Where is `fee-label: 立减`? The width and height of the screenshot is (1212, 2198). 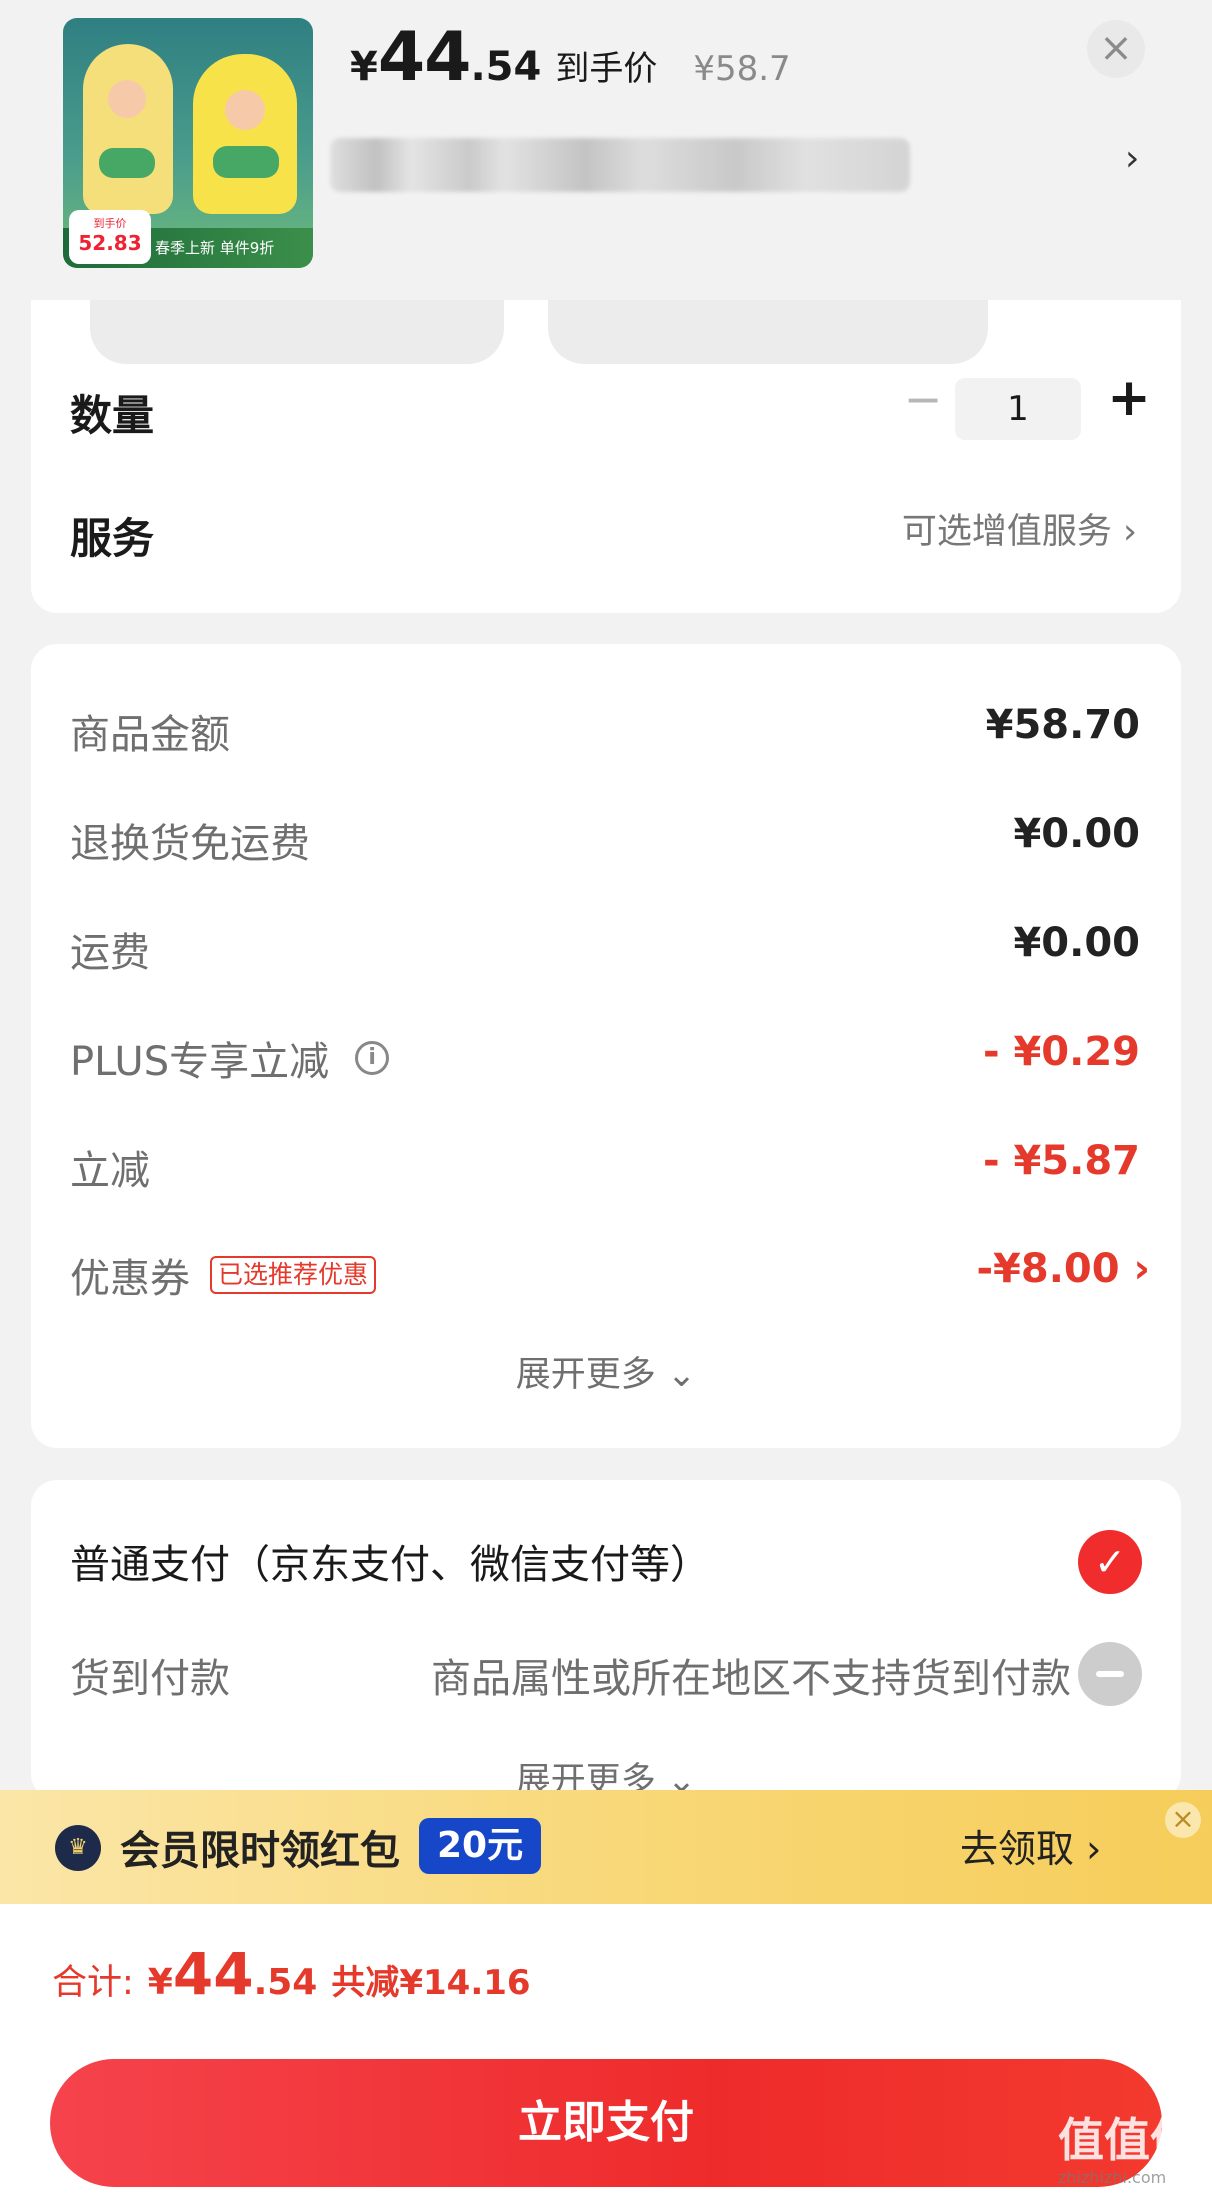
fee-label: 立减 is located at coordinates (110, 1171).